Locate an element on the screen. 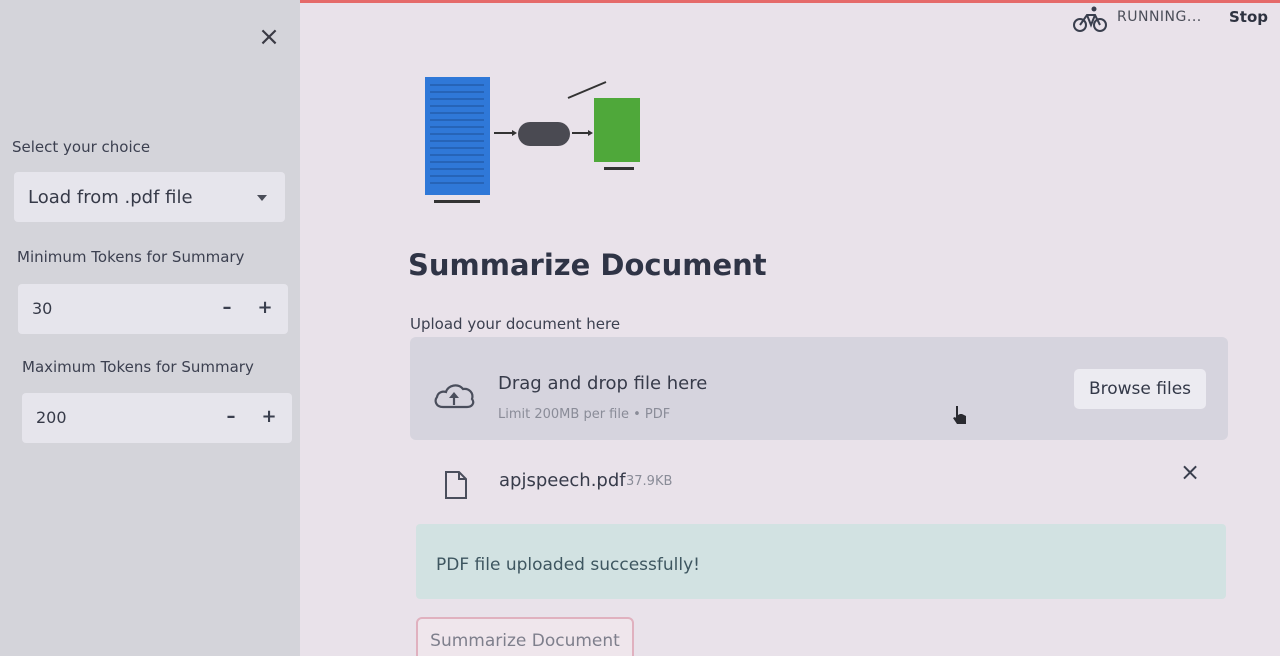  browse-files-button: Browse files is located at coordinates (1140, 389).